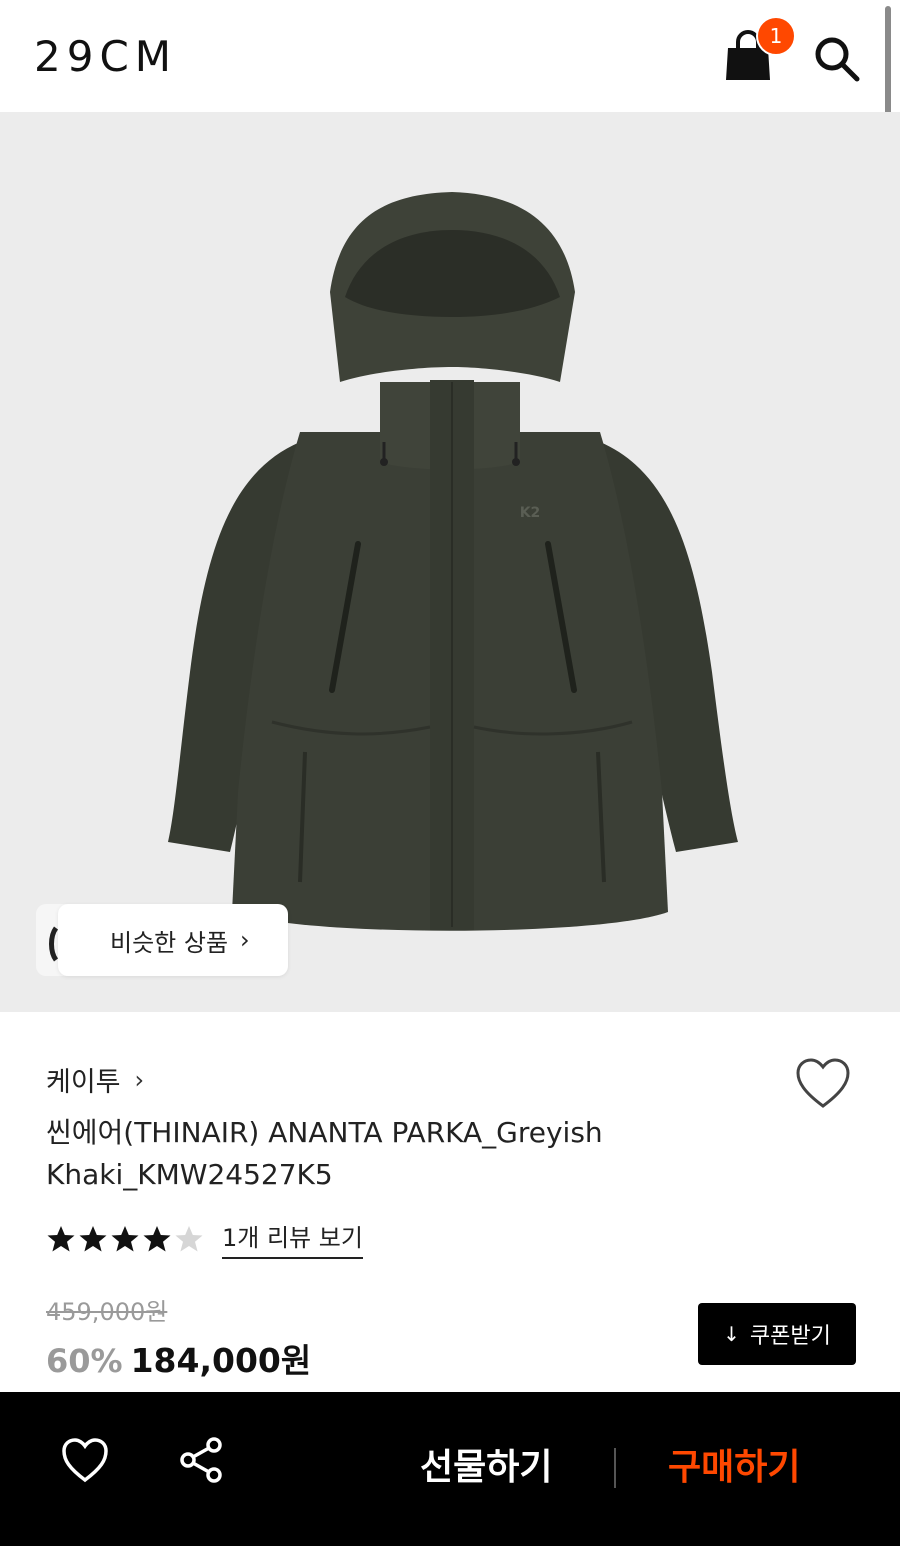 The image size is (900, 1546). I want to click on brand-name: 케이투, so click(83, 1082).